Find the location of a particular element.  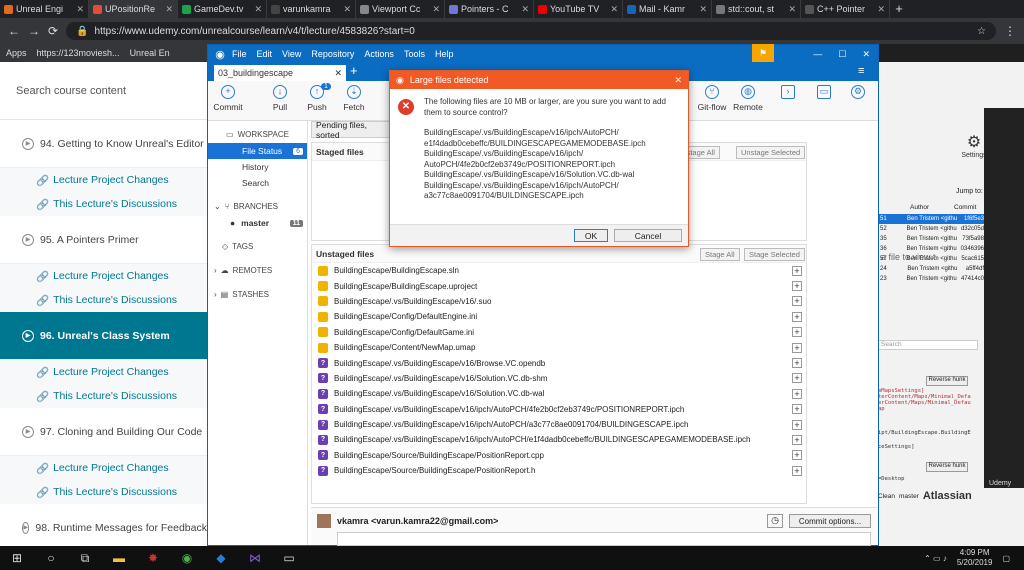

commit-message-input is located at coordinates (604, 539).